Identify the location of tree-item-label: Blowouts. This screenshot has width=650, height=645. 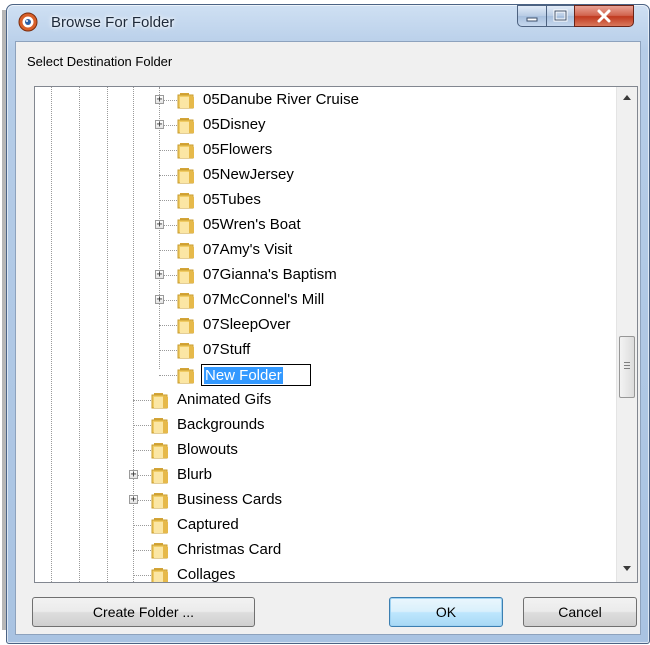
(207, 449).